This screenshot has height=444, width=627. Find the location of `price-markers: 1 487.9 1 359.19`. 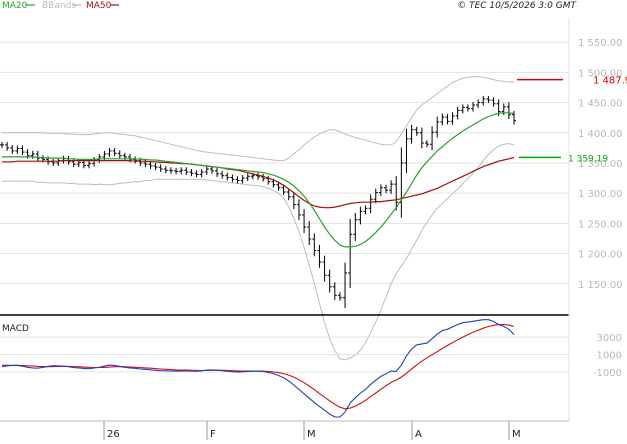

price-markers: 1 487.9 1 359.19 is located at coordinates (572, 120).